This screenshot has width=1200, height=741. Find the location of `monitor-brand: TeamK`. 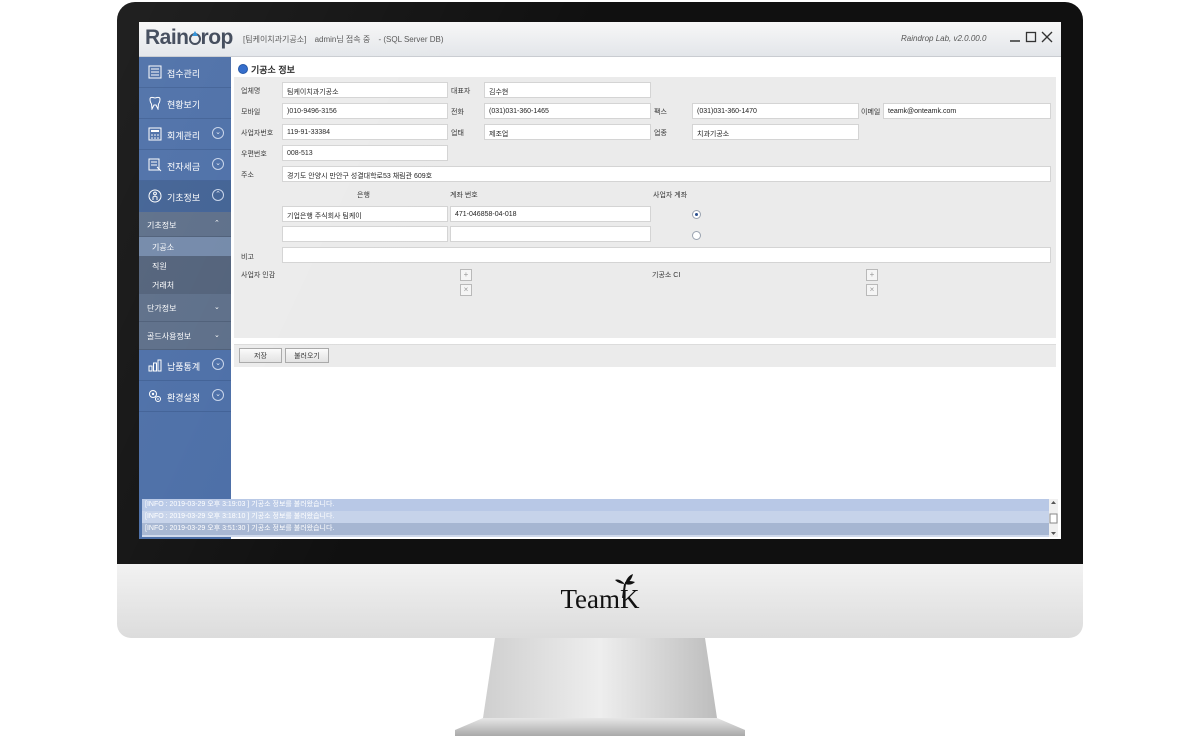

monitor-brand: TeamK is located at coordinates (600, 599).